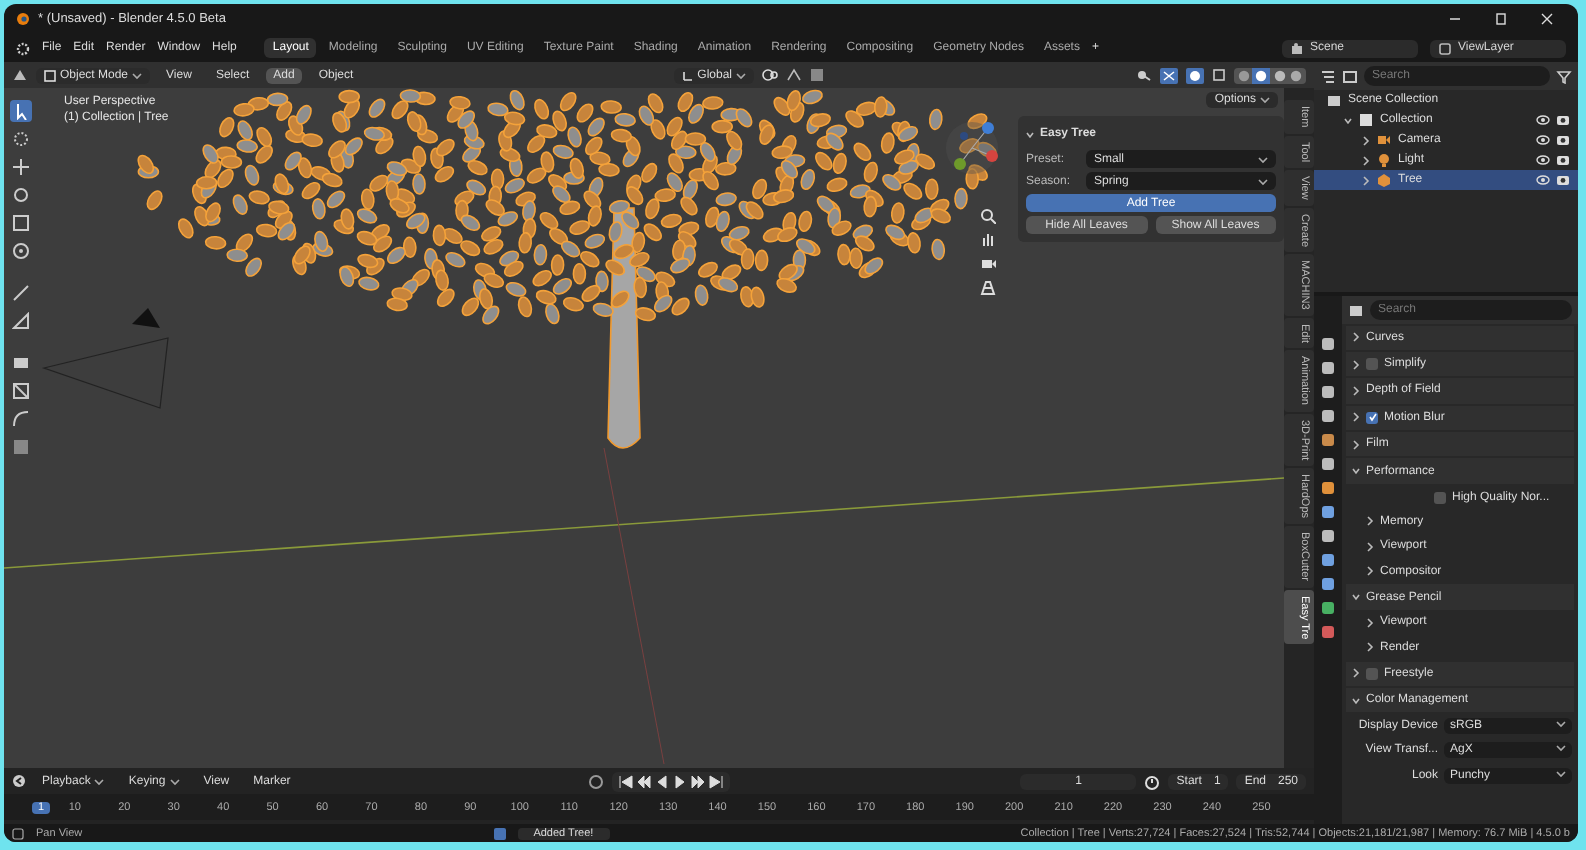 The height and width of the screenshot is (850, 1586). I want to click on extrude-tool-icon, so click(21, 391).